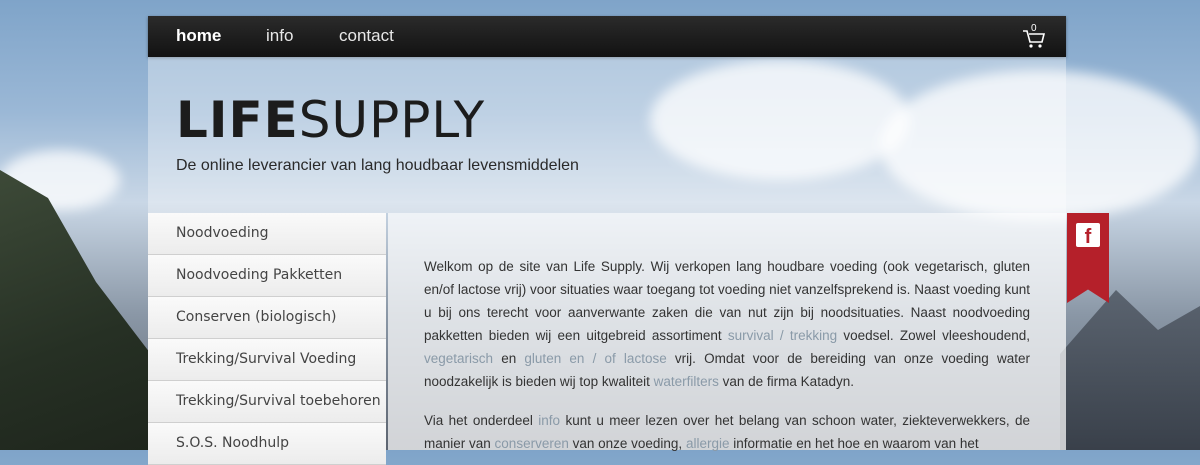 This screenshot has height=465, width=1200. What do you see at coordinates (708, 443) in the screenshot?
I see `link-allergie: allergie` at bounding box center [708, 443].